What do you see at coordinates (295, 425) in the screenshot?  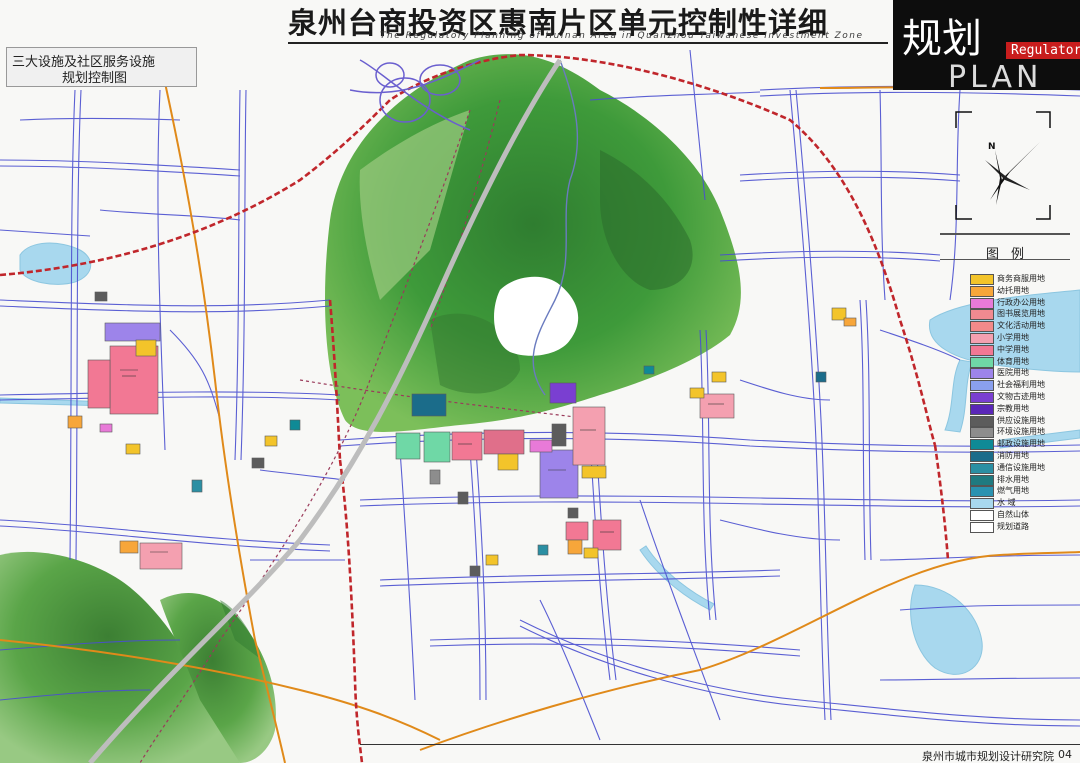 I see `parcel-util-w3` at bounding box center [295, 425].